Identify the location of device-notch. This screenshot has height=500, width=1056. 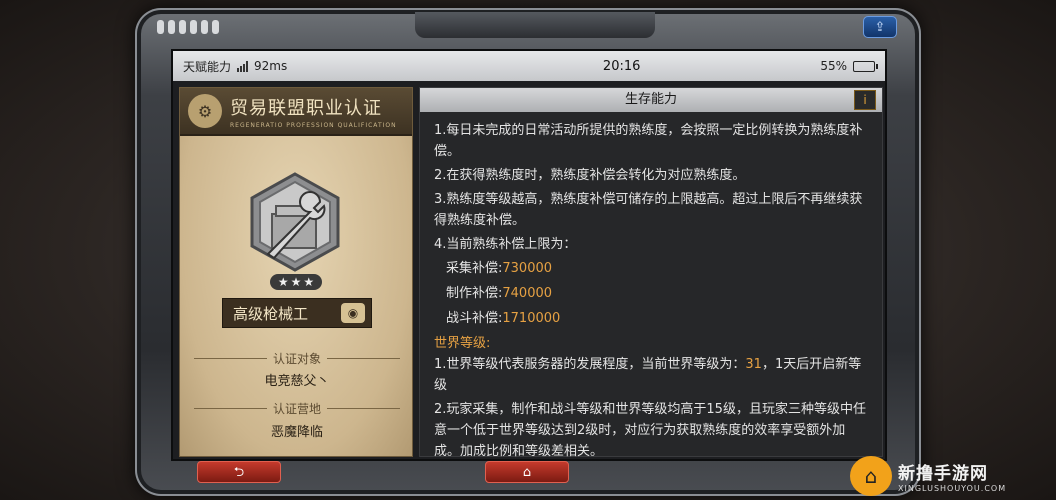
(535, 25).